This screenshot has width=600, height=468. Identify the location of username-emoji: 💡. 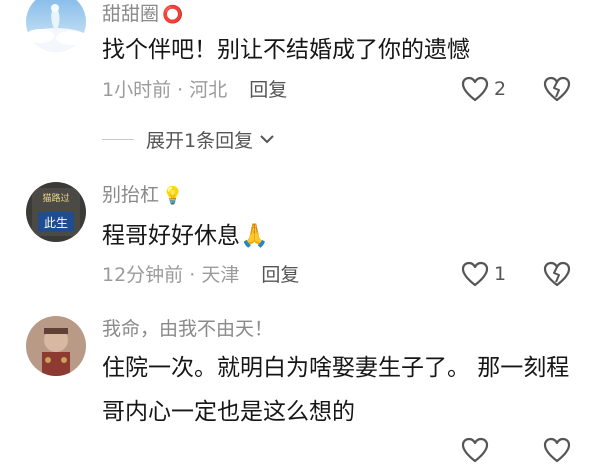
(173, 196).